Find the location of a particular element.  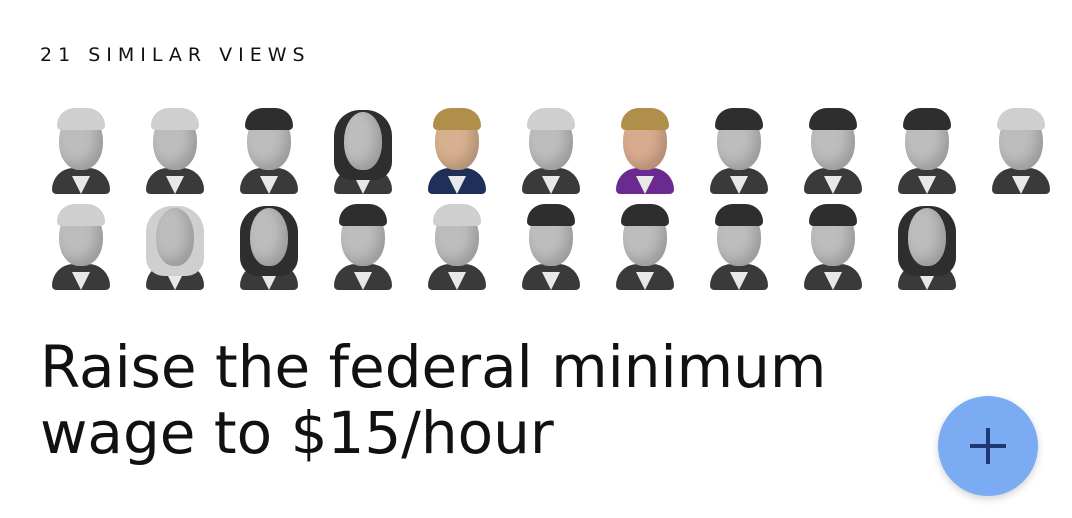

plus-icon is located at coordinates (988, 446).